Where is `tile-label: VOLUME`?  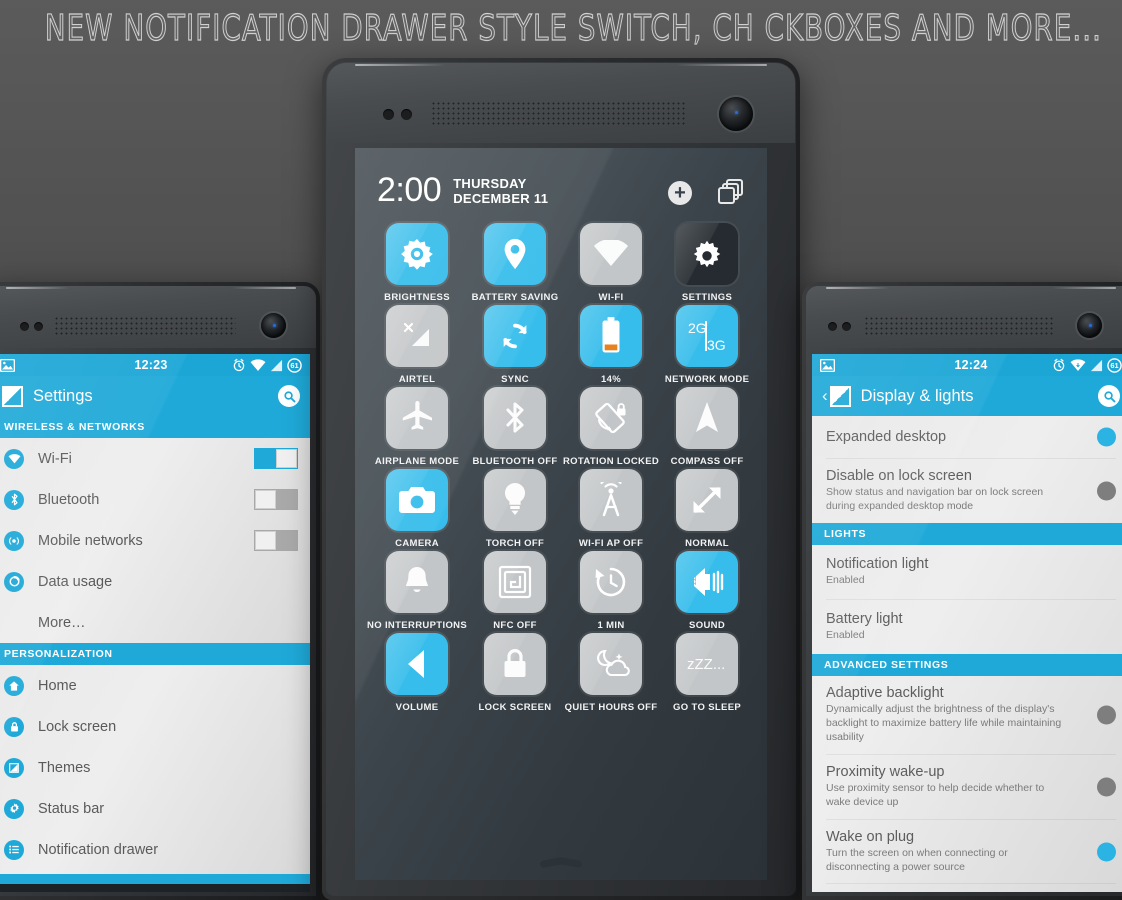 tile-label: VOLUME is located at coordinates (417, 707).